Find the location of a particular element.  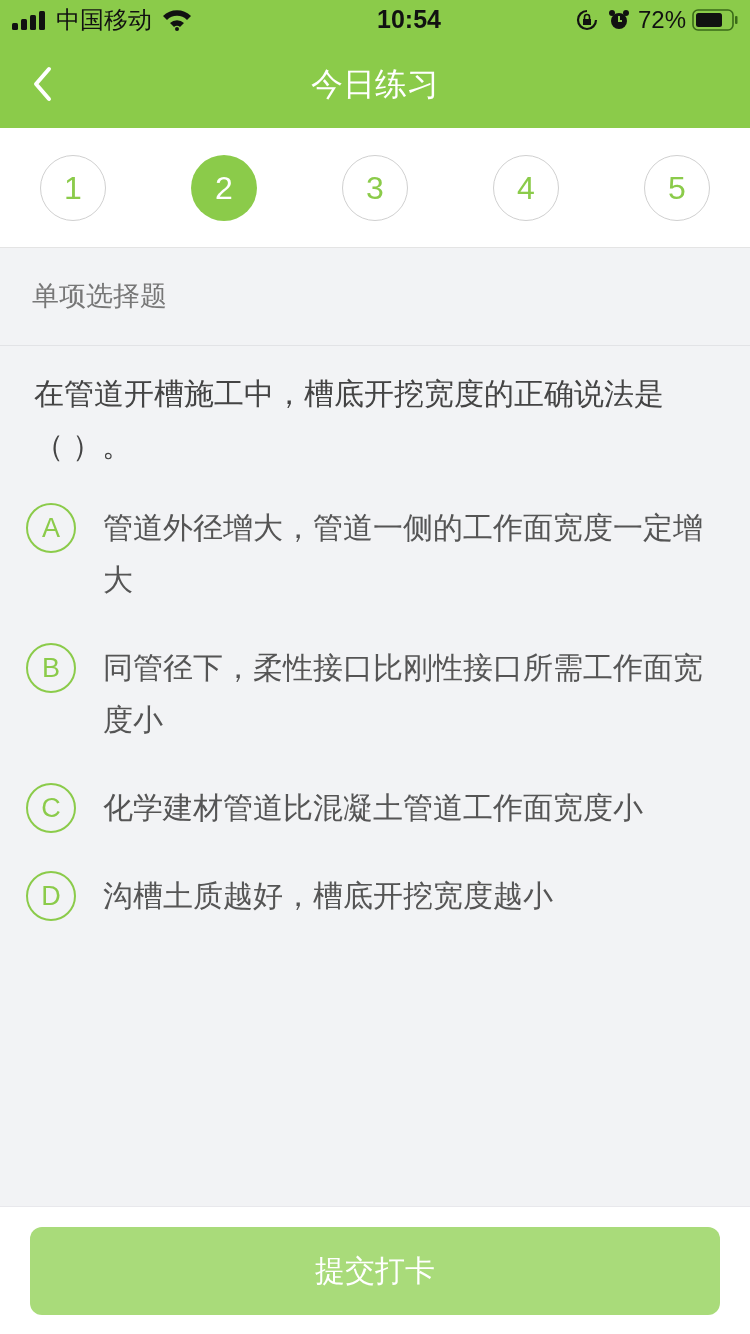

question-text: 在管道开槽施工中，槽底开挖宽度的正确说法是（ ）。 is located at coordinates (349, 420).